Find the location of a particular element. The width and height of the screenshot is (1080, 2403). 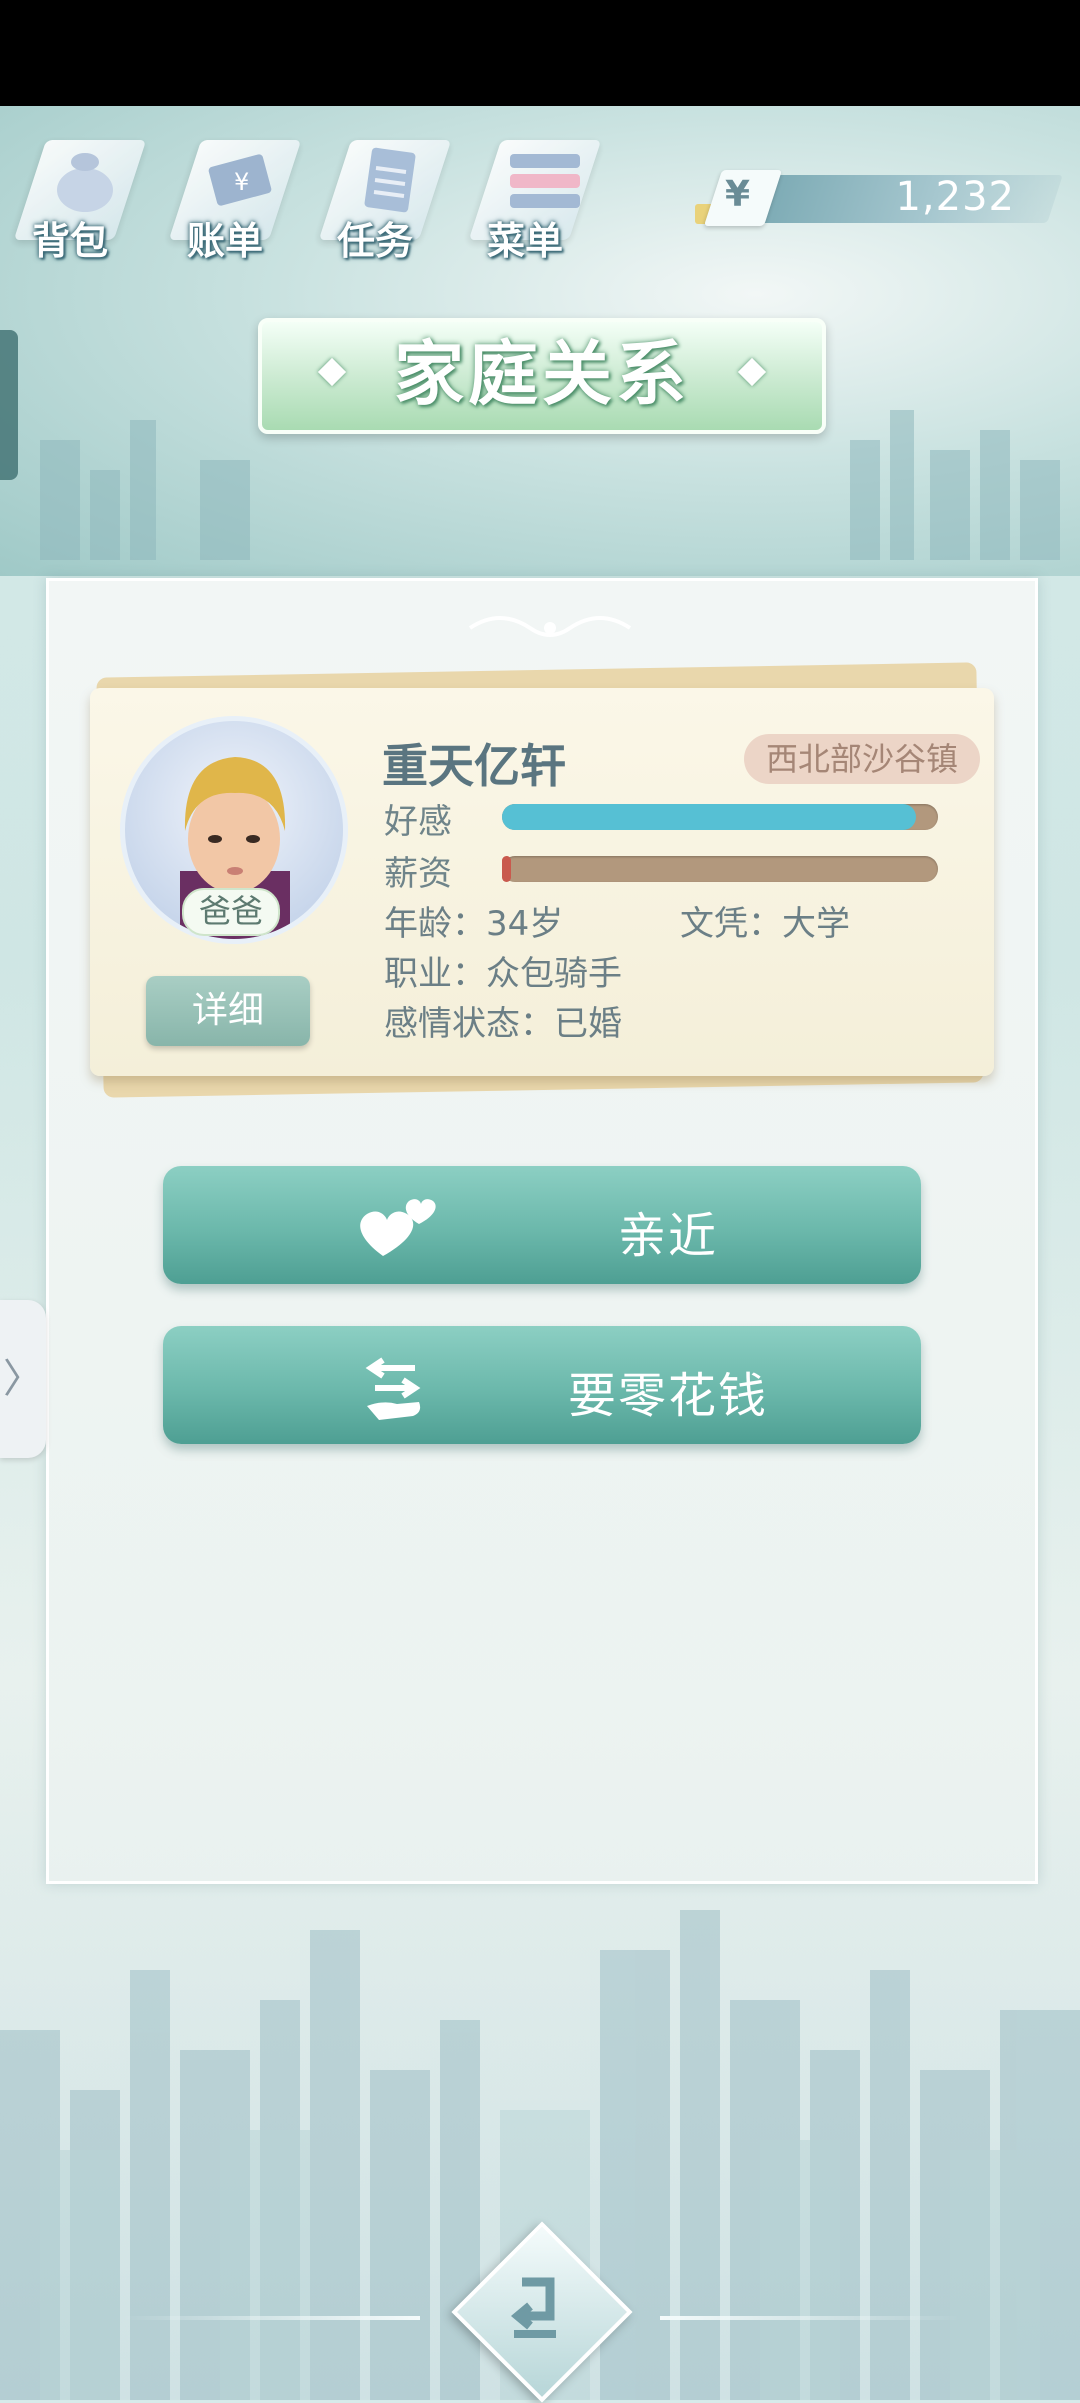

age-text: 年龄：34岁 is located at coordinates (474, 924).